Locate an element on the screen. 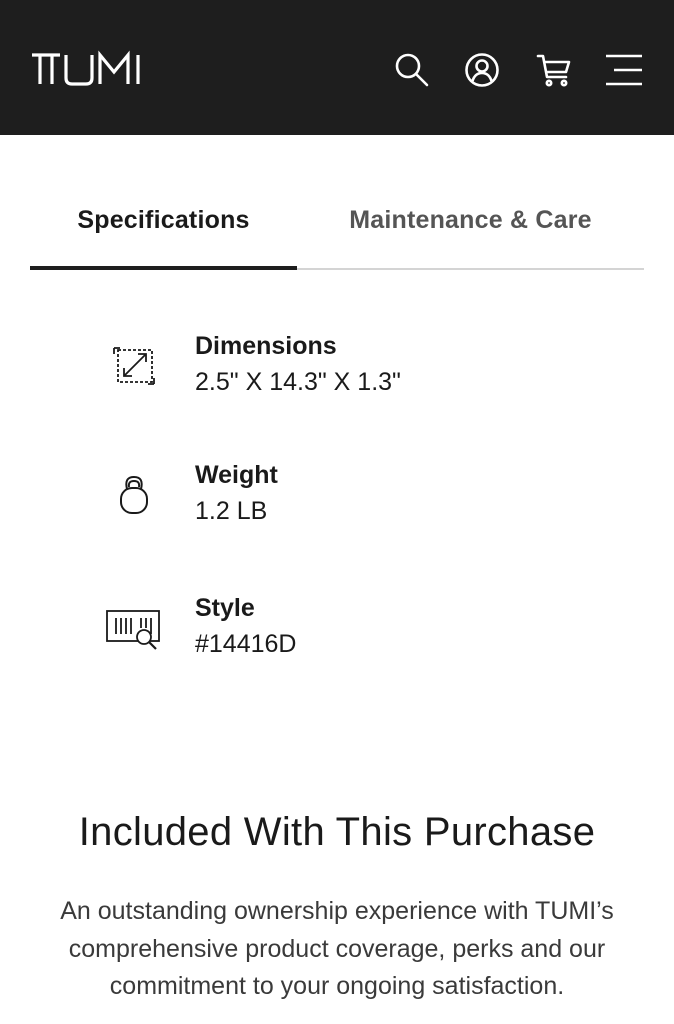 This screenshot has height=1024, width=674. spec-weight: Weight 1.2 LB is located at coordinates (374, 501).